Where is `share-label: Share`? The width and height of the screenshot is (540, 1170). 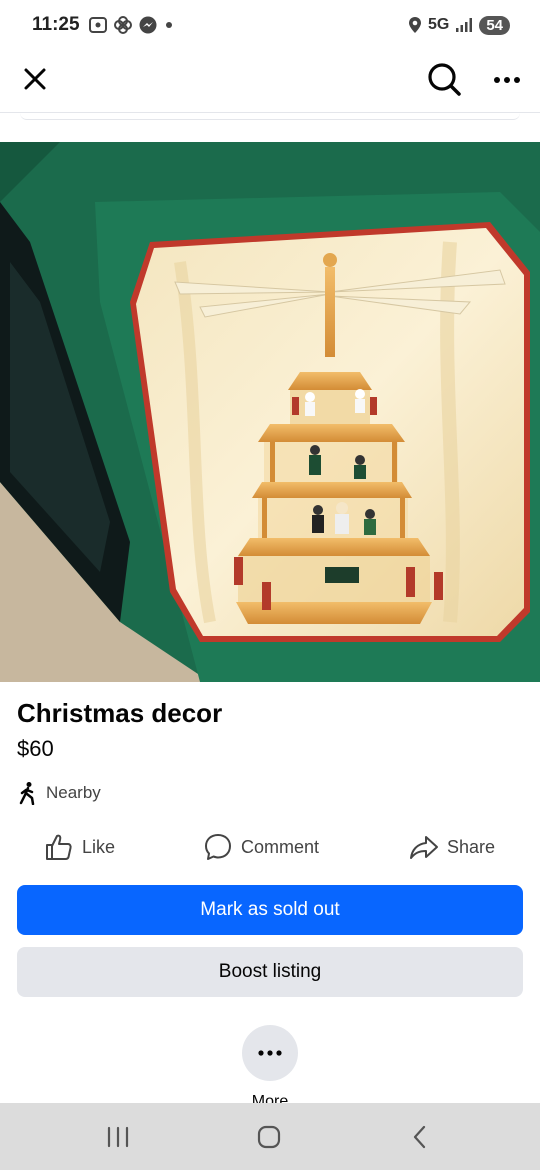 share-label: Share is located at coordinates (471, 846).